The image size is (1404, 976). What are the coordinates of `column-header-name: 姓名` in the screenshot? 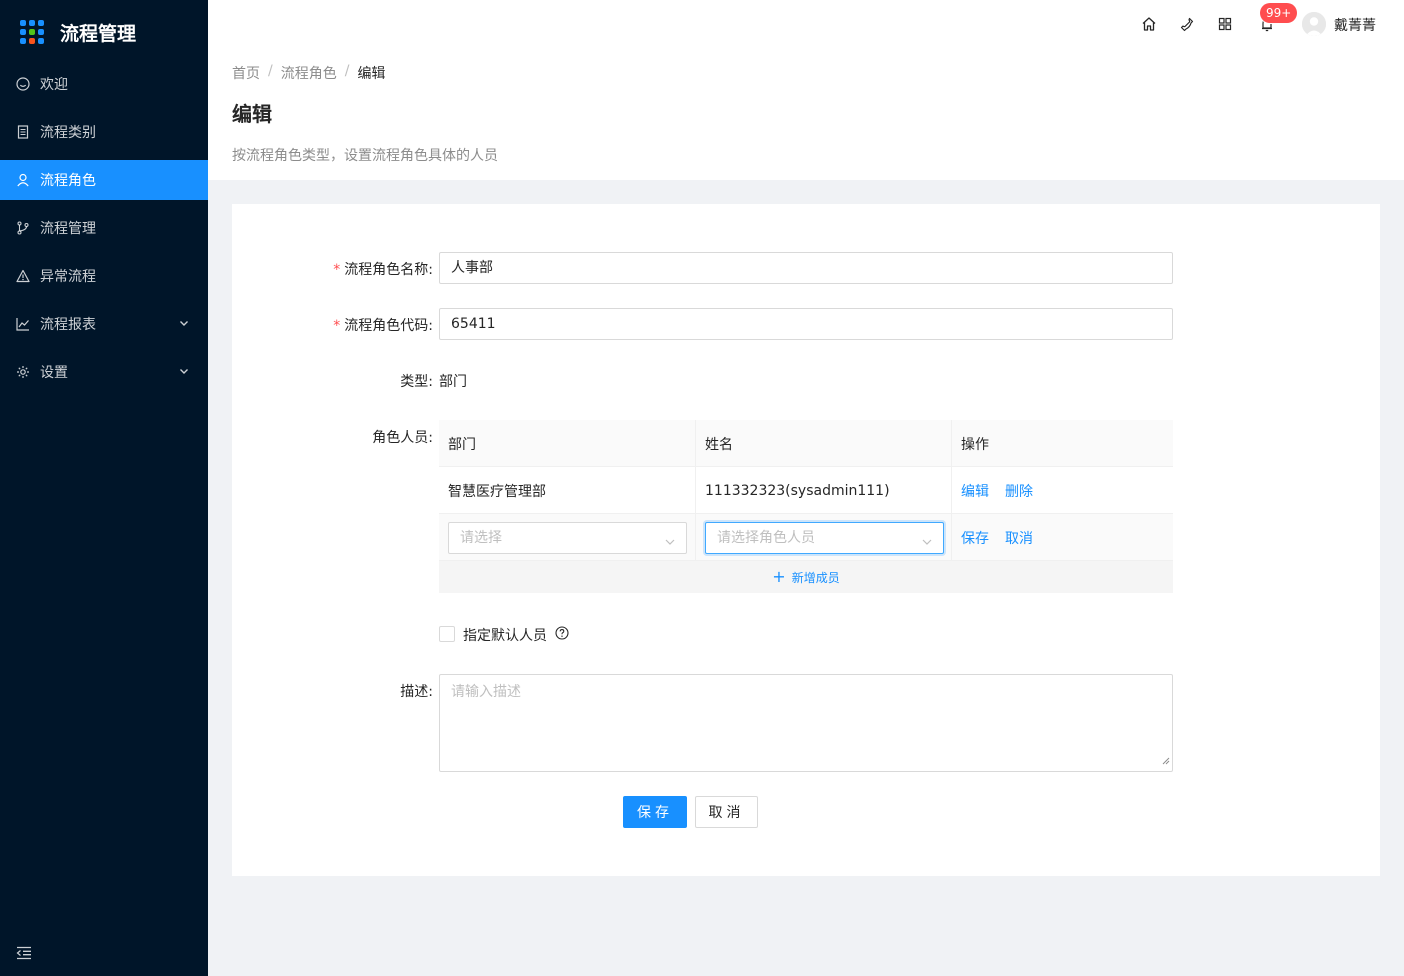 It's located at (823, 443).